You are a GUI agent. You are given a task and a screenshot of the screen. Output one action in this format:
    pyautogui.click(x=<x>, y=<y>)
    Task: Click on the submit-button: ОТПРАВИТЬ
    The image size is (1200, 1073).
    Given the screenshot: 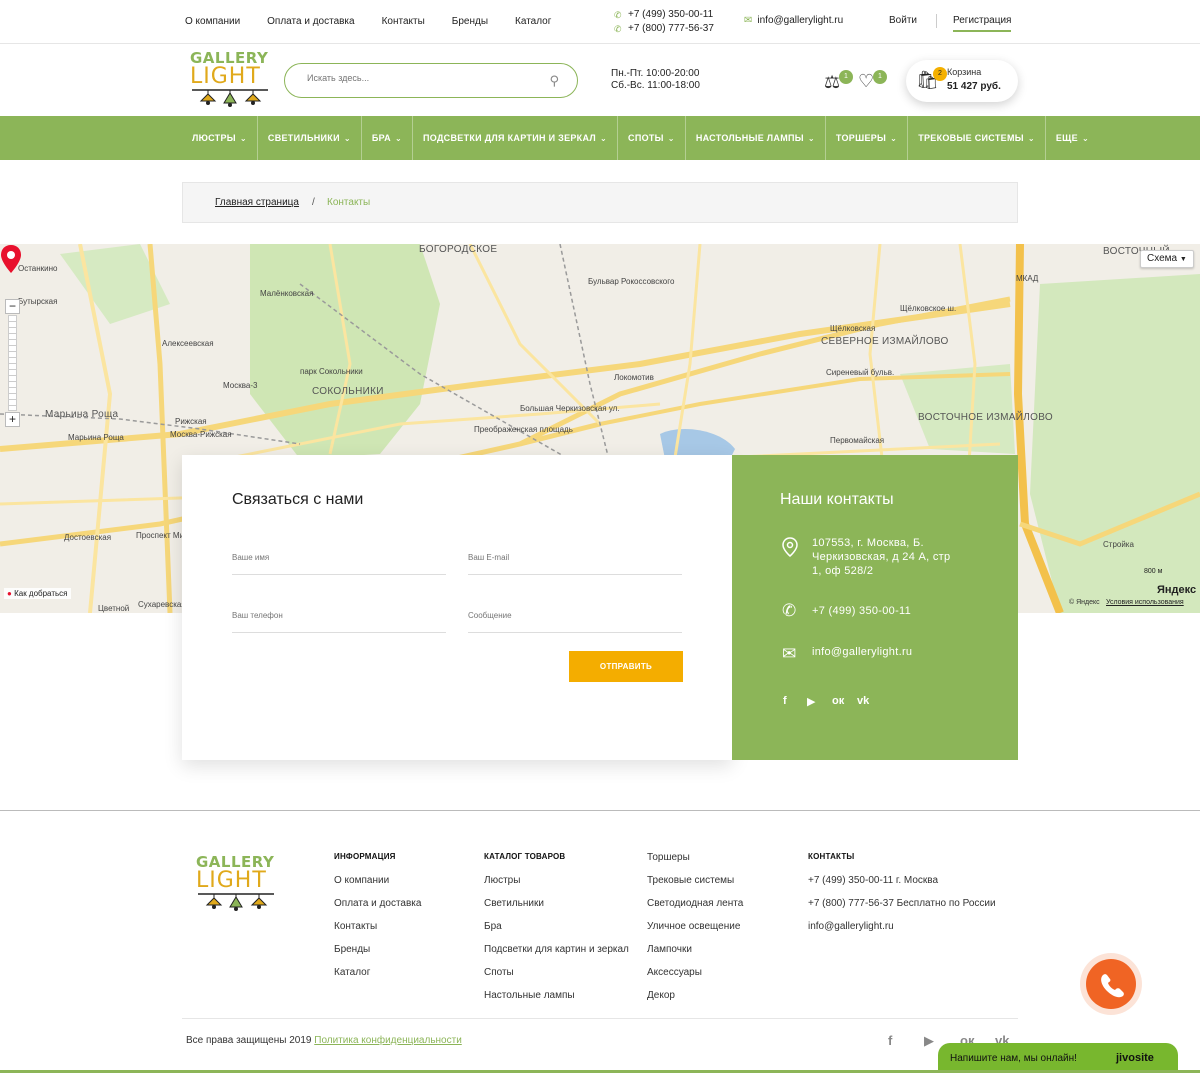 What is the action you would take?
    pyautogui.click(x=626, y=666)
    